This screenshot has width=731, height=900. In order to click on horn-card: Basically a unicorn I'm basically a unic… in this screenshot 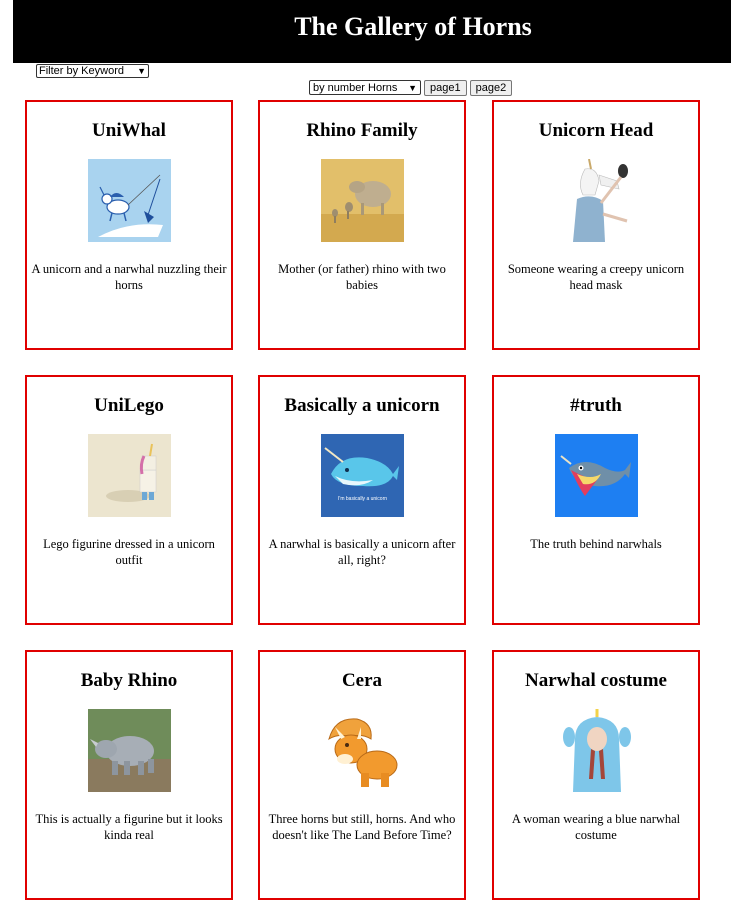, I will do `click(362, 500)`.